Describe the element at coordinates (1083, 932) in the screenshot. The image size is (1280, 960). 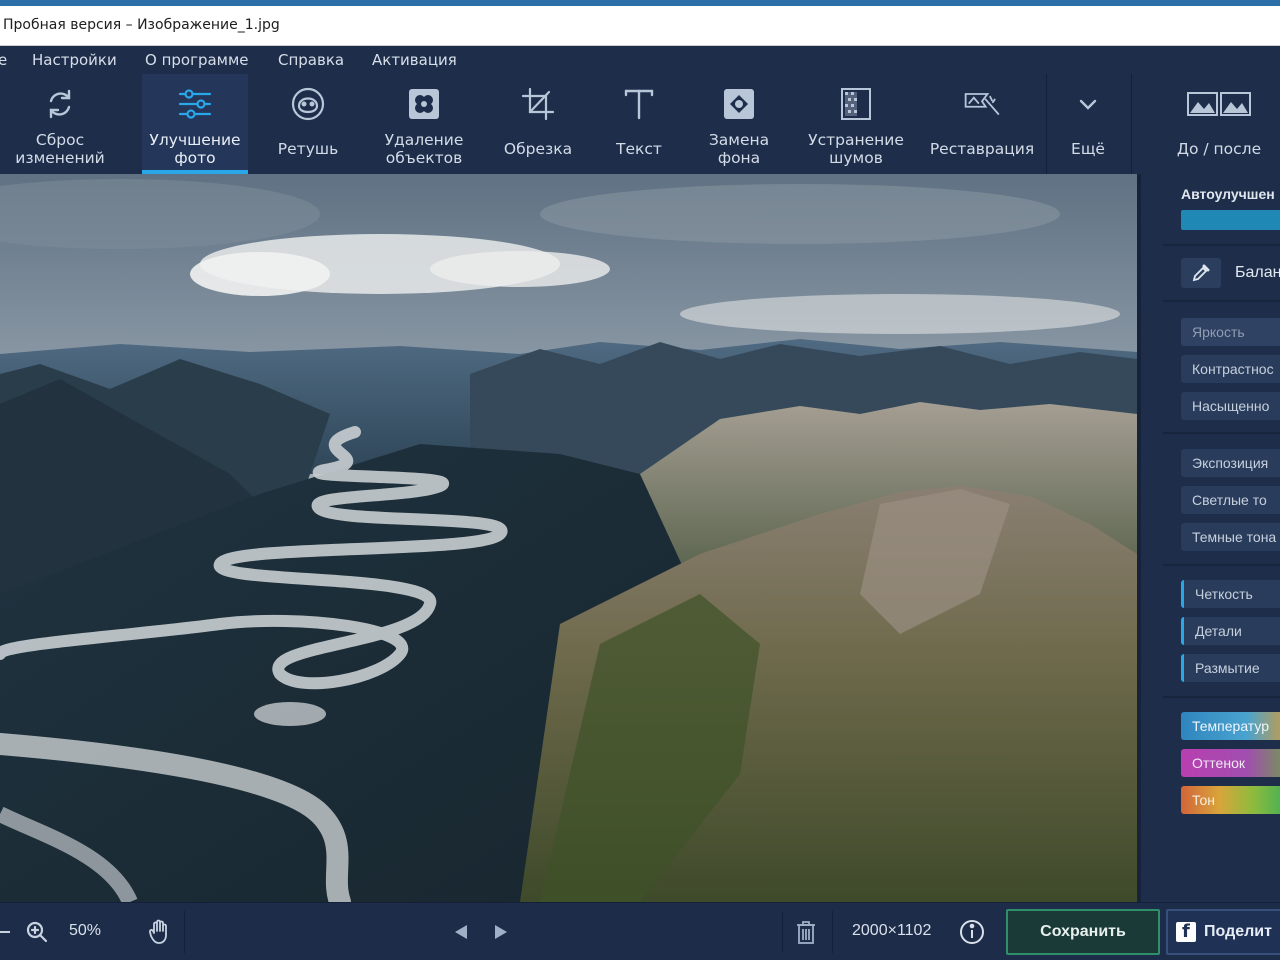
I see `save-button: Сохранить` at that location.